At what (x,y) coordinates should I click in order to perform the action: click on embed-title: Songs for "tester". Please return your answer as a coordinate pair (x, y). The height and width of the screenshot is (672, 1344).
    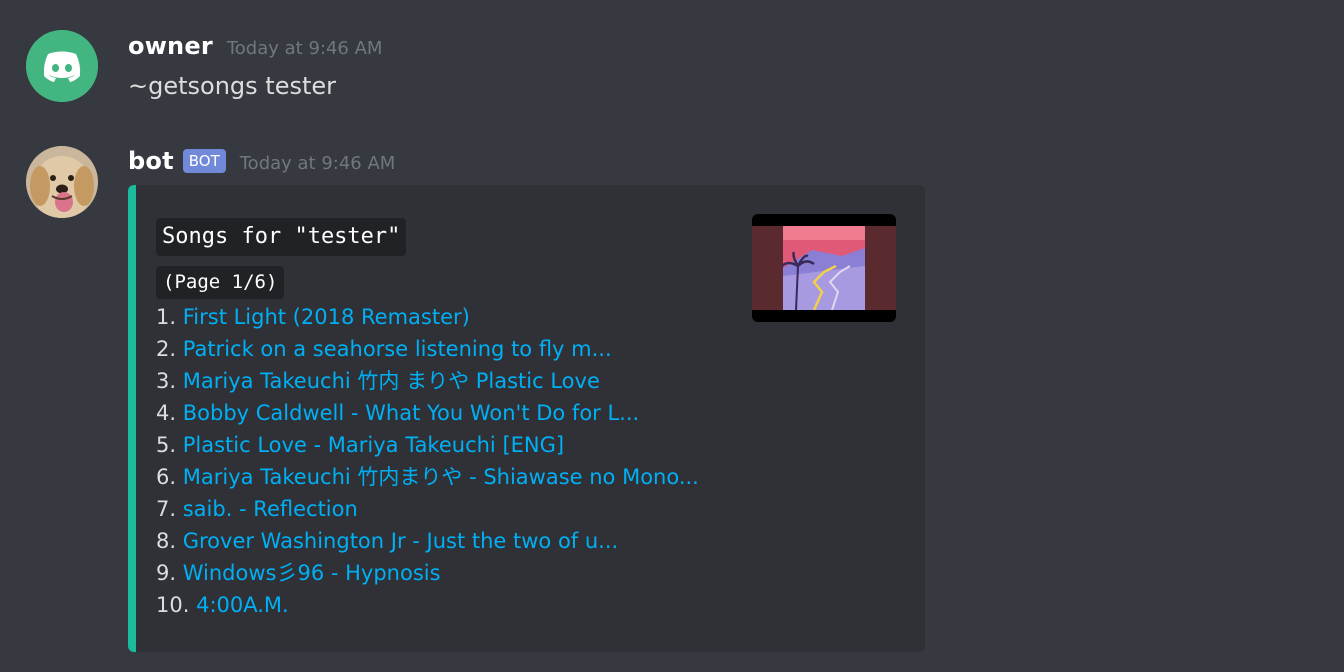
    Looking at the image, I should click on (281, 237).